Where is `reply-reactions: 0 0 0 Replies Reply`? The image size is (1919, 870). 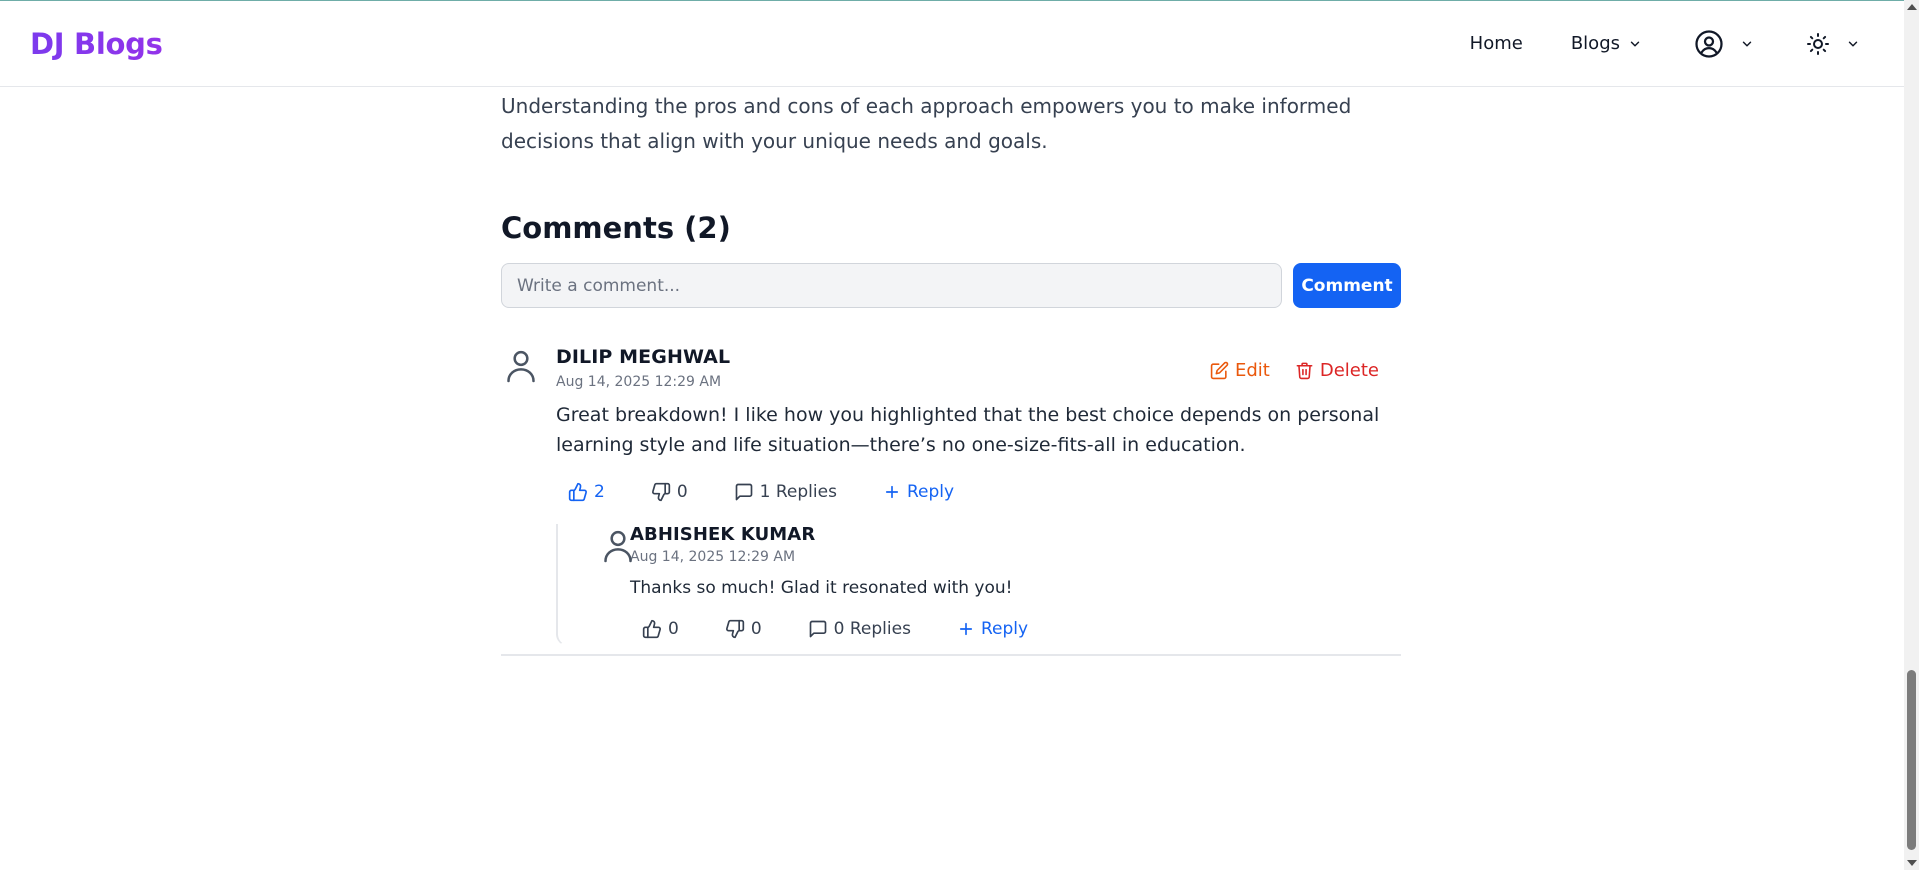 reply-reactions: 0 0 0 Replies Reply is located at coordinates (1015, 629).